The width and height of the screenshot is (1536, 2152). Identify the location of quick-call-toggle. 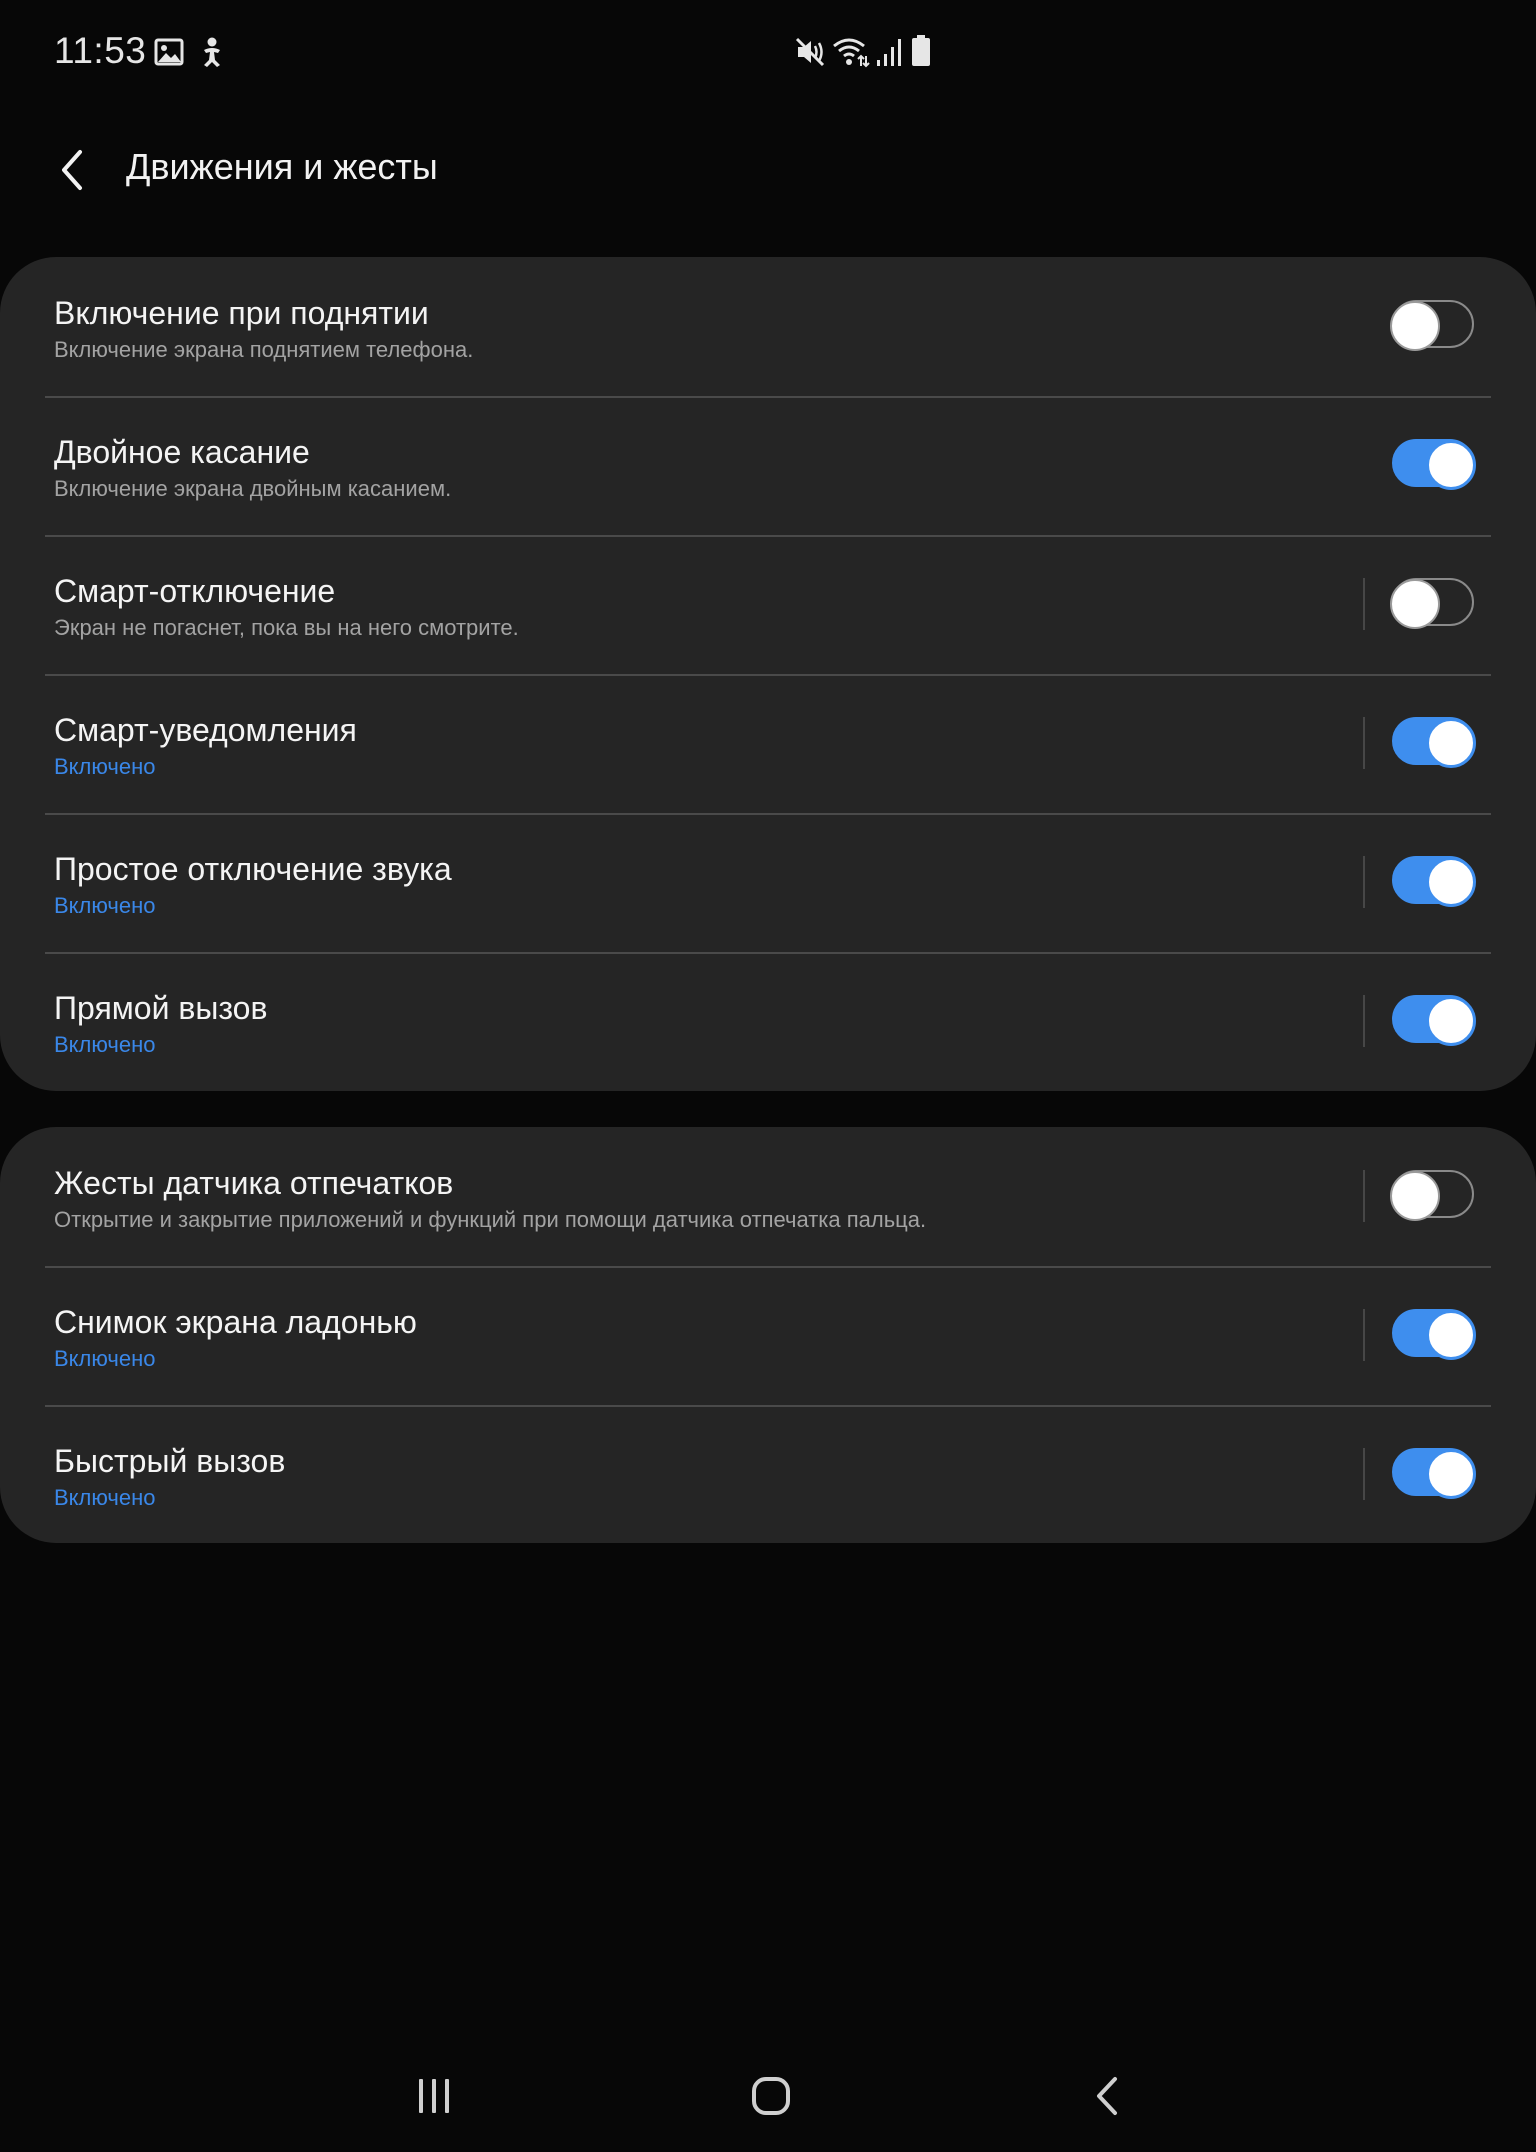
(1434, 1473).